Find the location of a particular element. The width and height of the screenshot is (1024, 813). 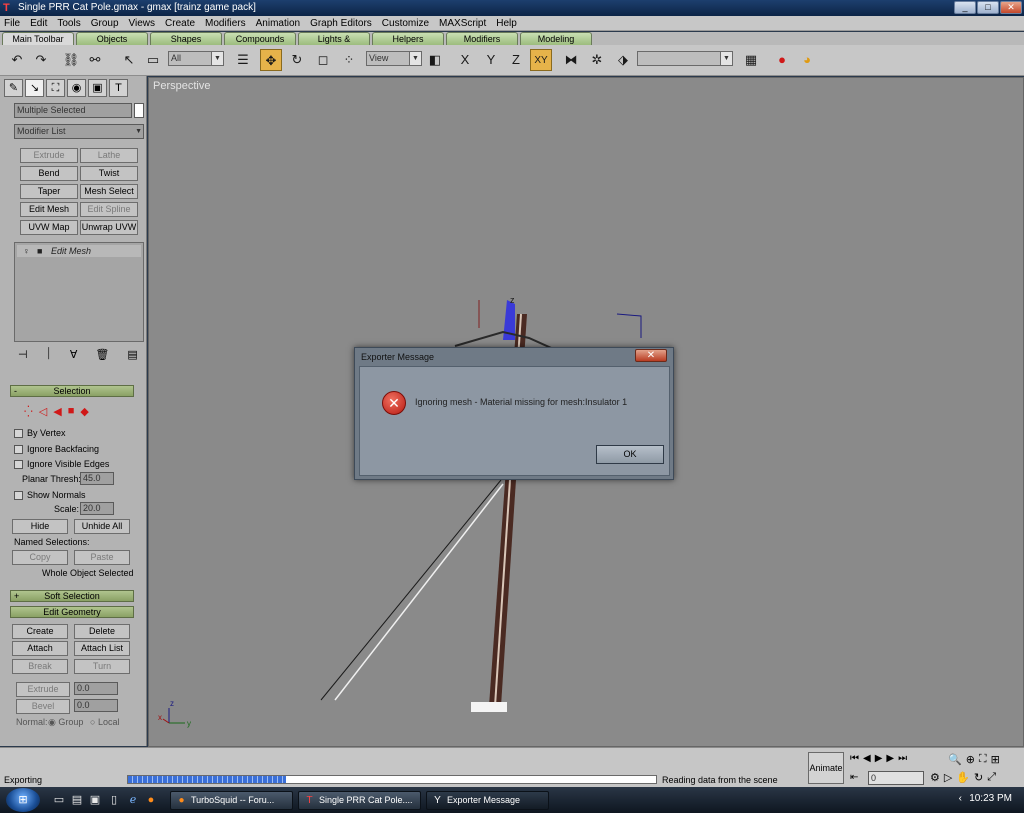

region-select-icon: ▭ is located at coordinates (153, 60).